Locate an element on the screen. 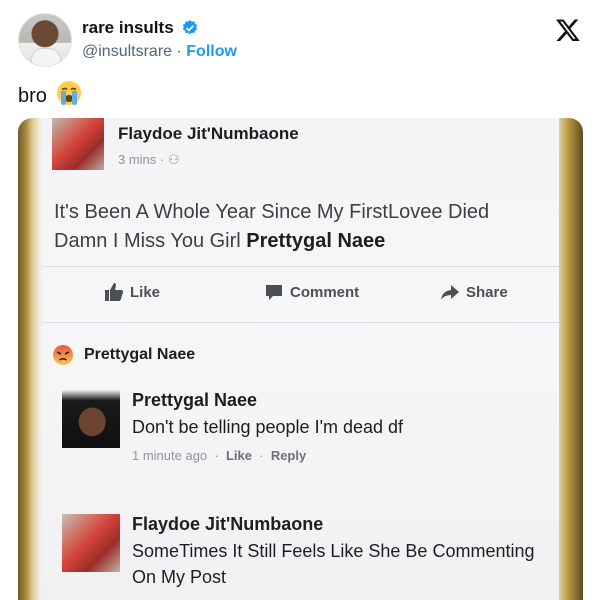  reactor-name: Prettygal Naee is located at coordinates (140, 354).